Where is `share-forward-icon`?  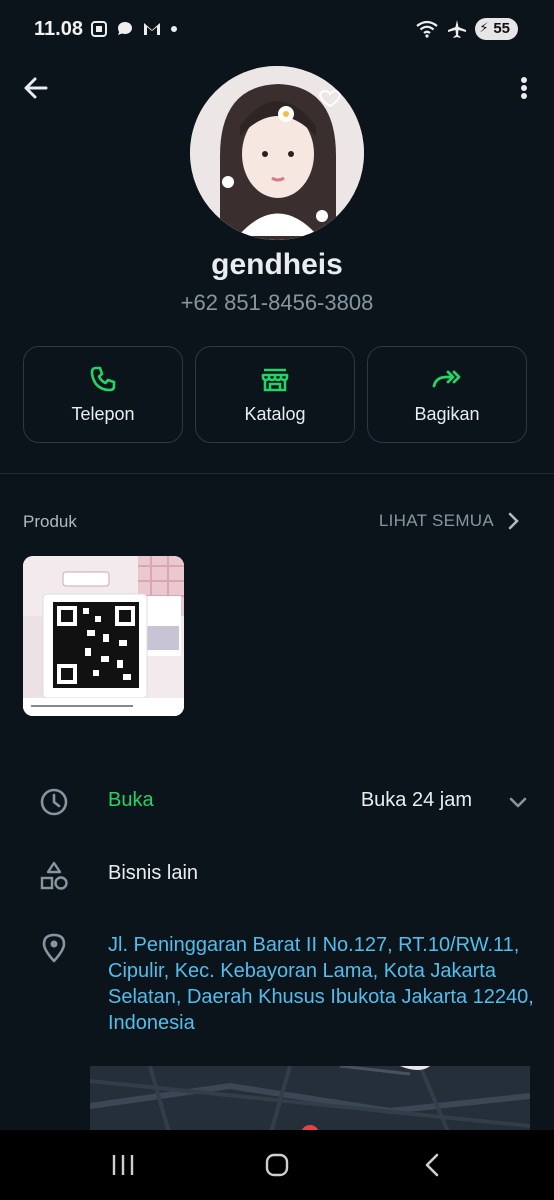 share-forward-icon is located at coordinates (446, 379).